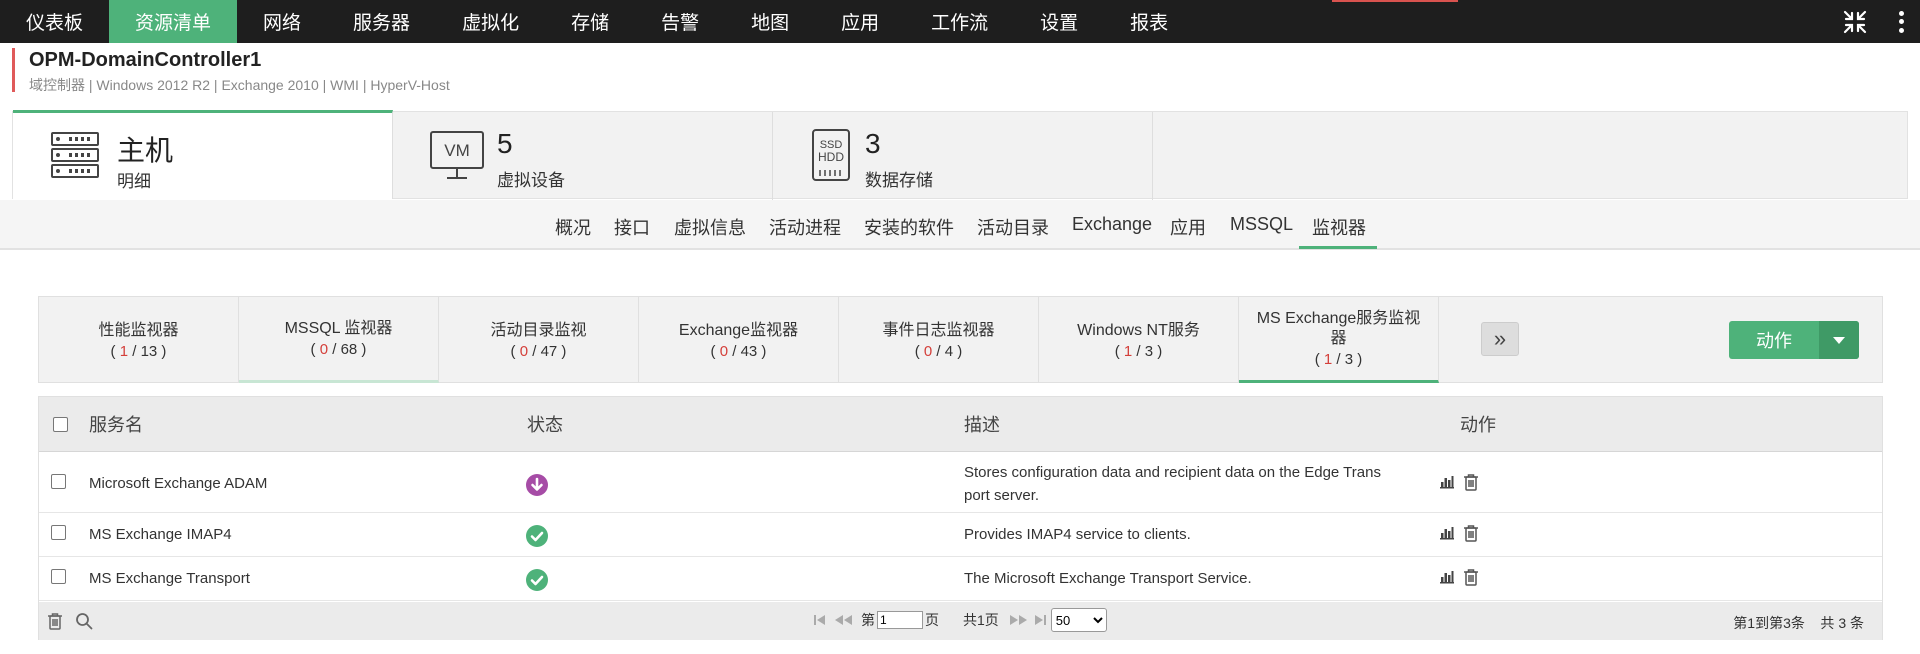 This screenshot has width=1920, height=654. Describe the element at coordinates (134, 181) in the screenshot. I see `host-detail-label: 明细` at that location.